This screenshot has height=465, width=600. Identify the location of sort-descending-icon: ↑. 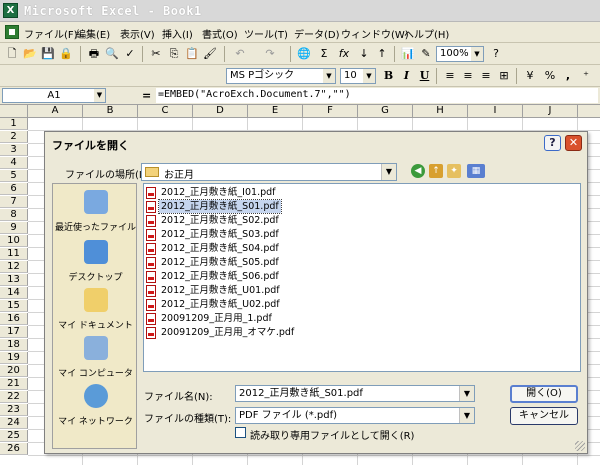
(382, 54).